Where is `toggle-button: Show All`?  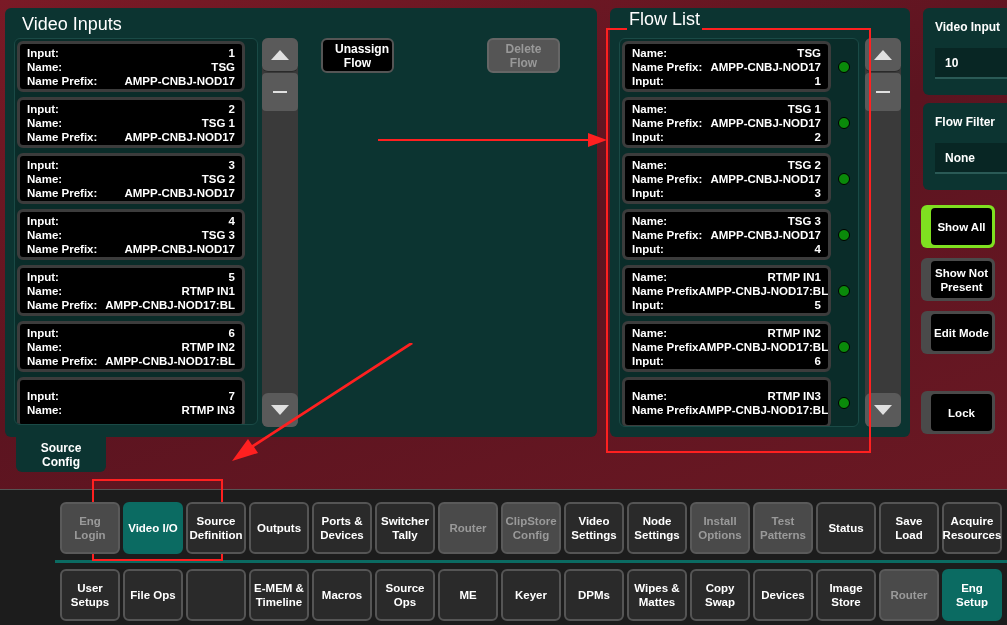 toggle-button: Show All is located at coordinates (958, 226).